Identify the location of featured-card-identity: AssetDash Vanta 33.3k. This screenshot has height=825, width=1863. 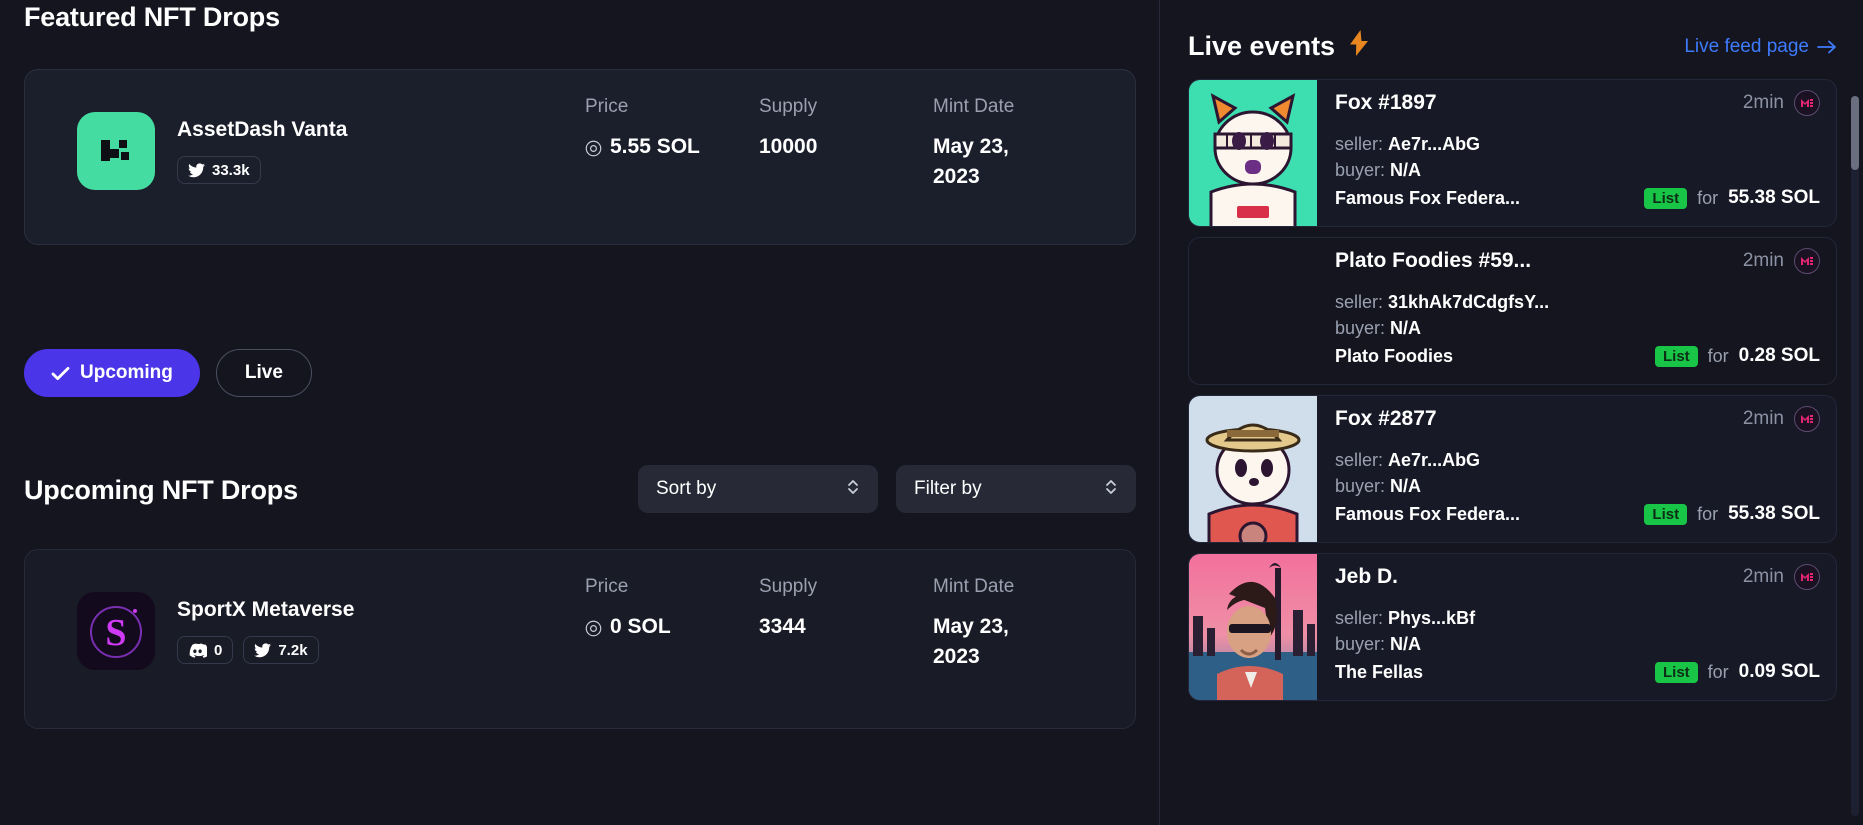
(305, 130).